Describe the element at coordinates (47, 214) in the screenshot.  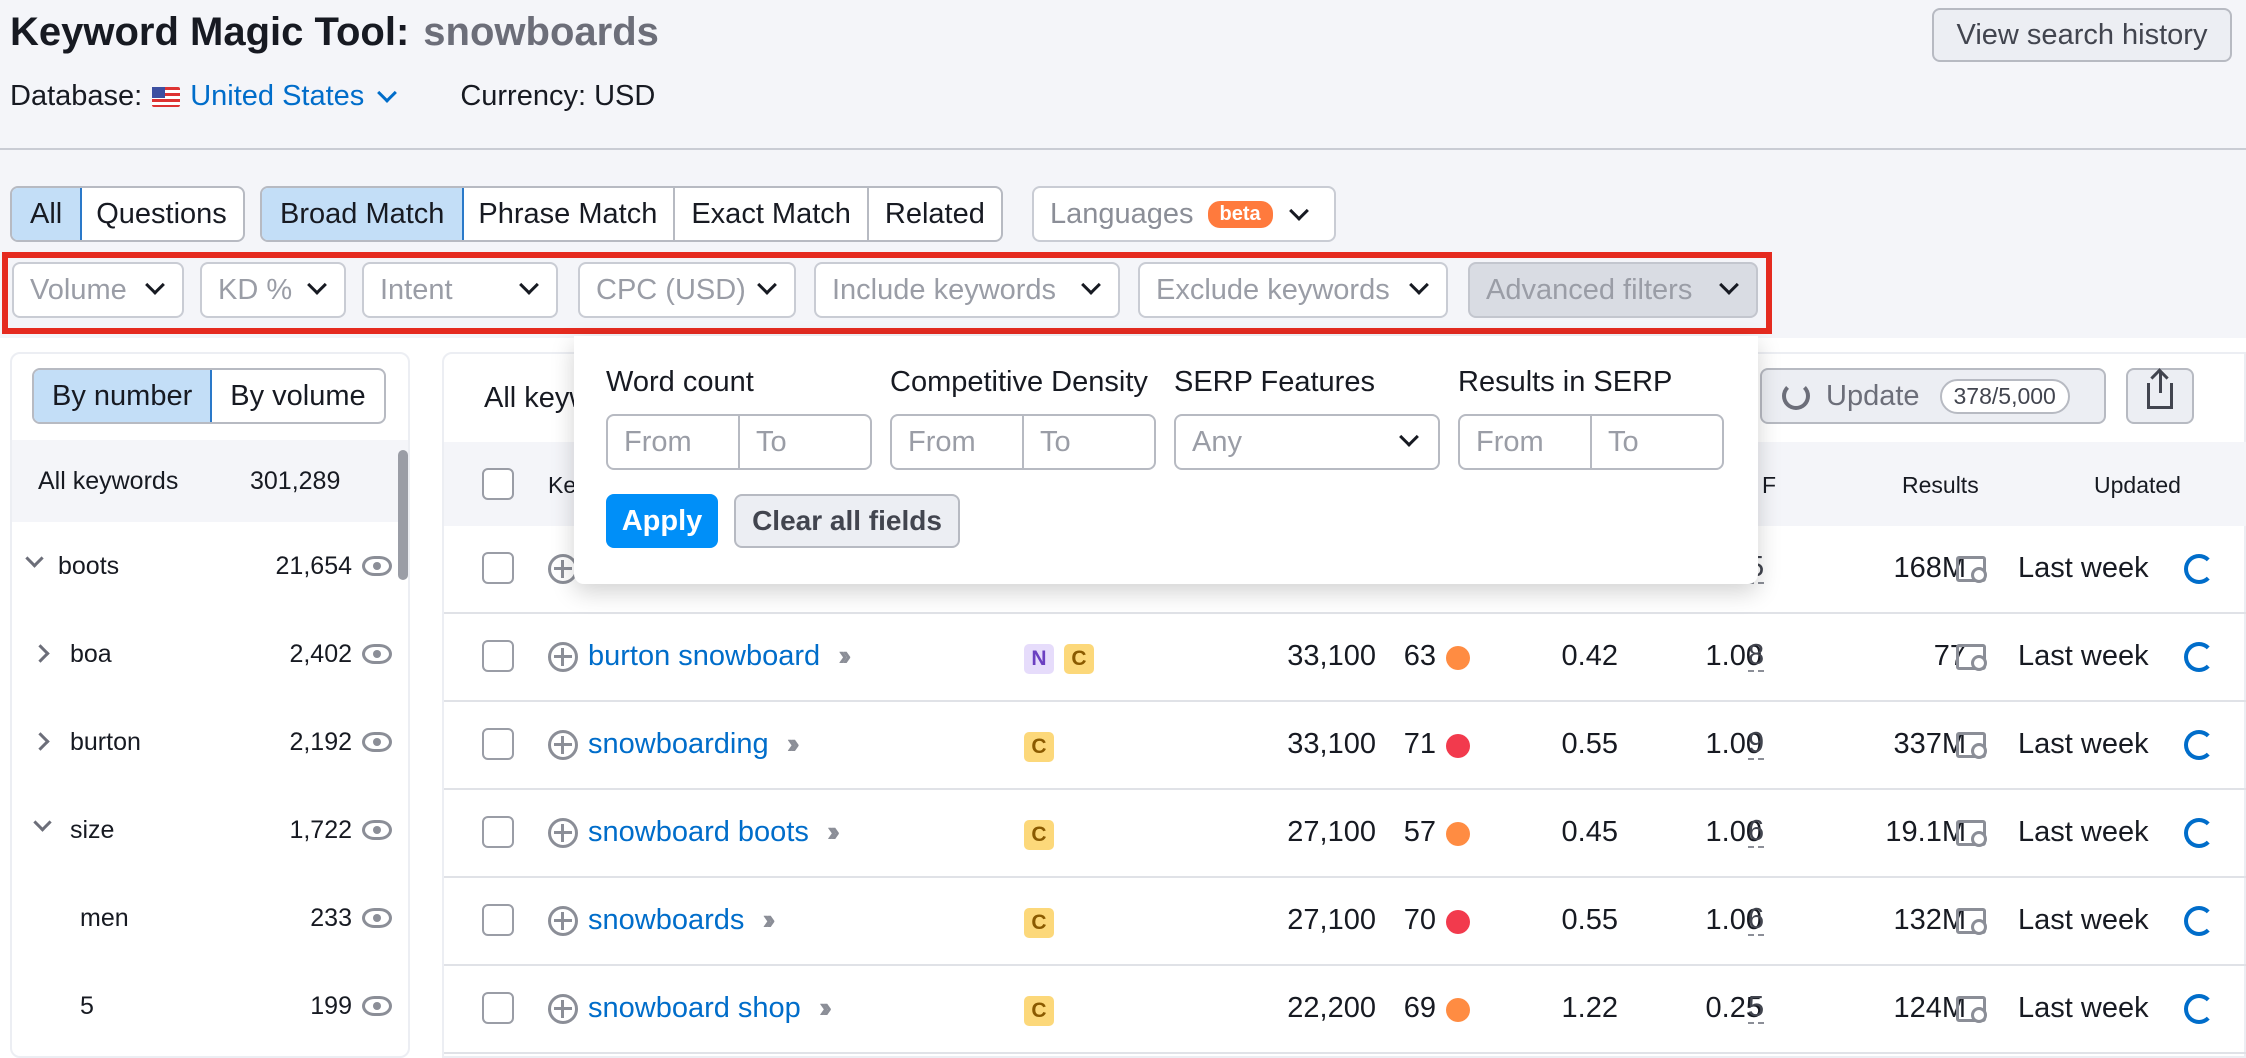
I see `tab-all: All` at that location.